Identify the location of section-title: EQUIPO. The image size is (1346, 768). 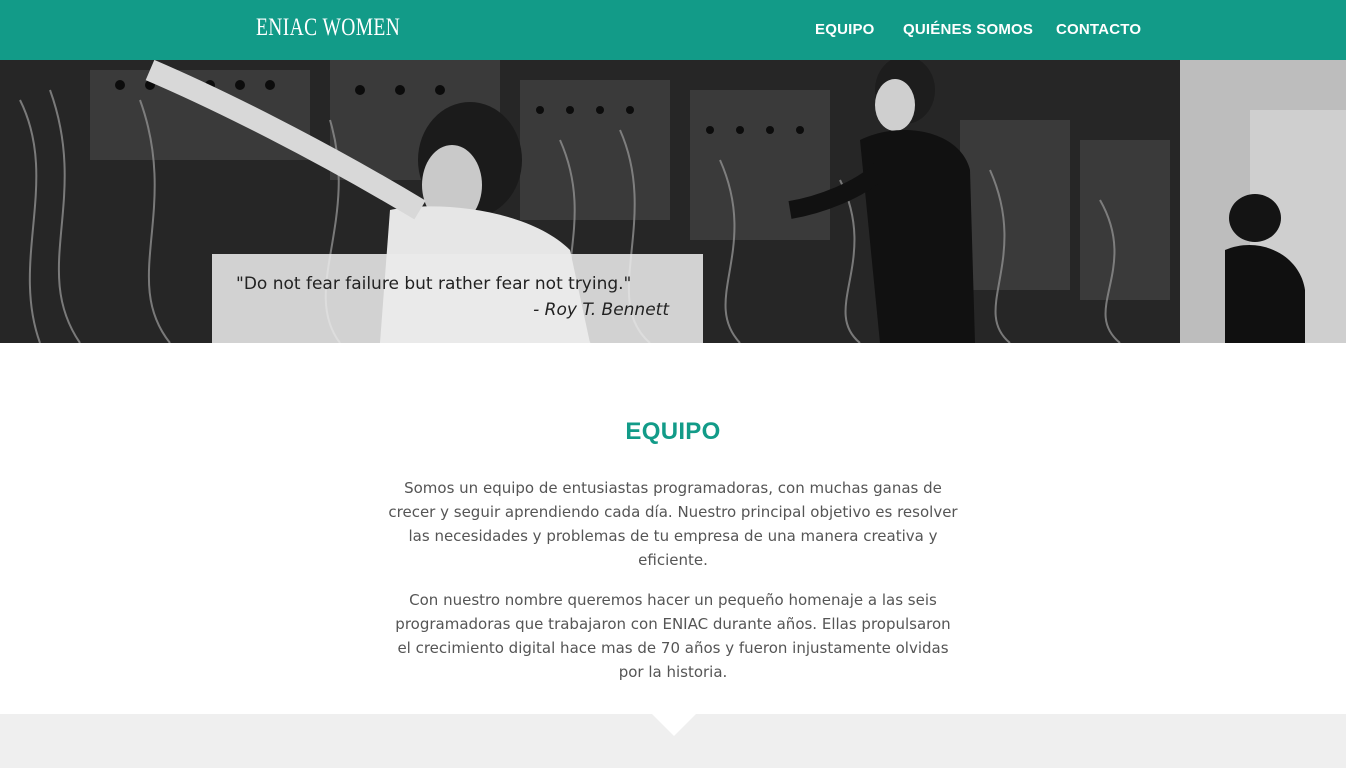
(673, 431).